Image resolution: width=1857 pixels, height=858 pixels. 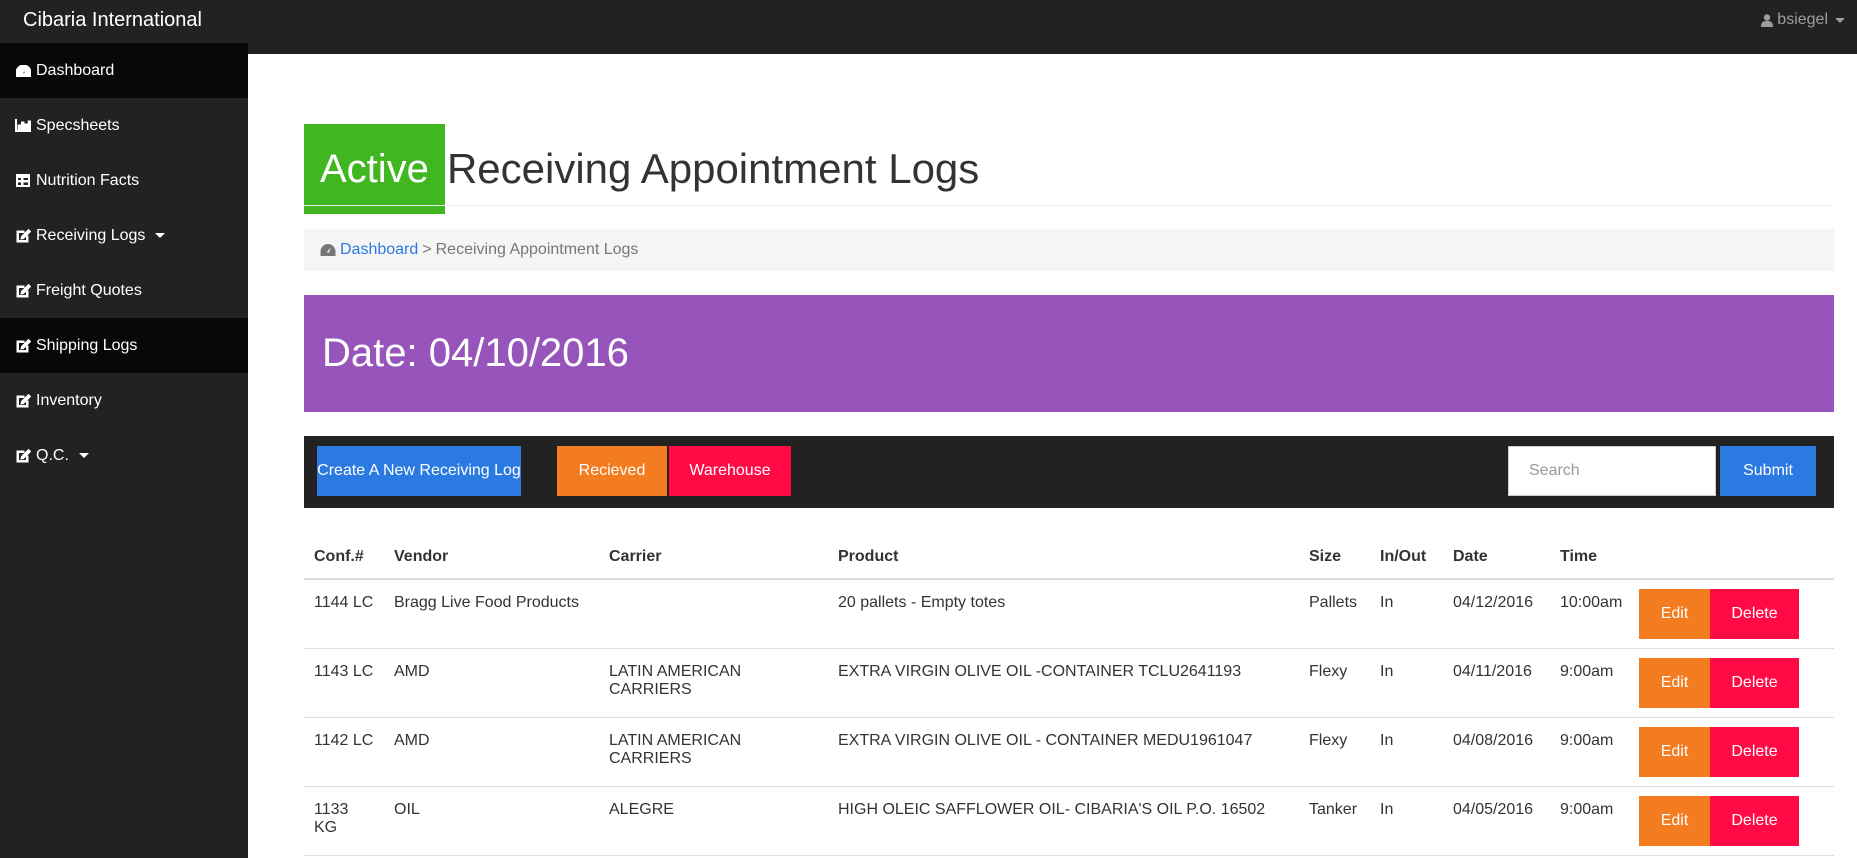 I want to click on column-header-time: Time, so click(x=1591, y=557).